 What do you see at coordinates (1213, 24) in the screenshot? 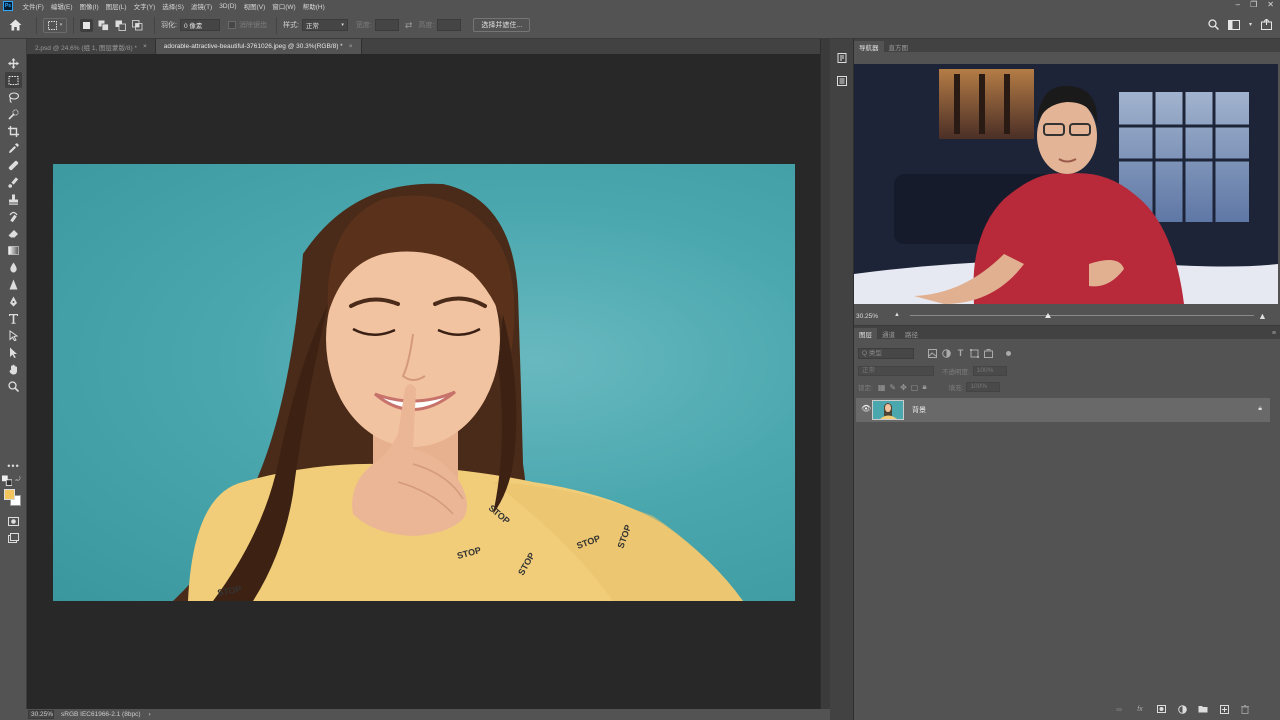
I see `search-icon` at bounding box center [1213, 24].